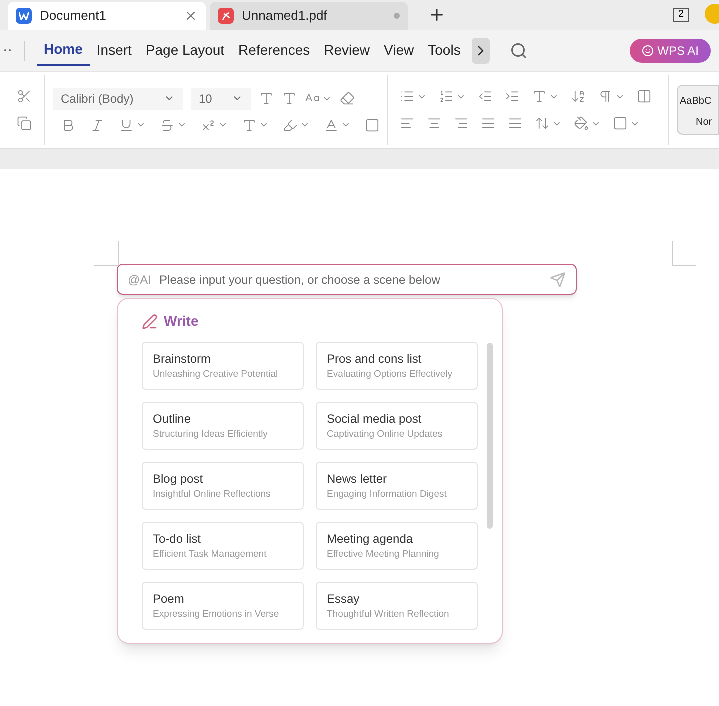 The width and height of the screenshot is (719, 706). Describe the element at coordinates (249, 125) in the screenshot. I see `text-effect-icon` at that location.